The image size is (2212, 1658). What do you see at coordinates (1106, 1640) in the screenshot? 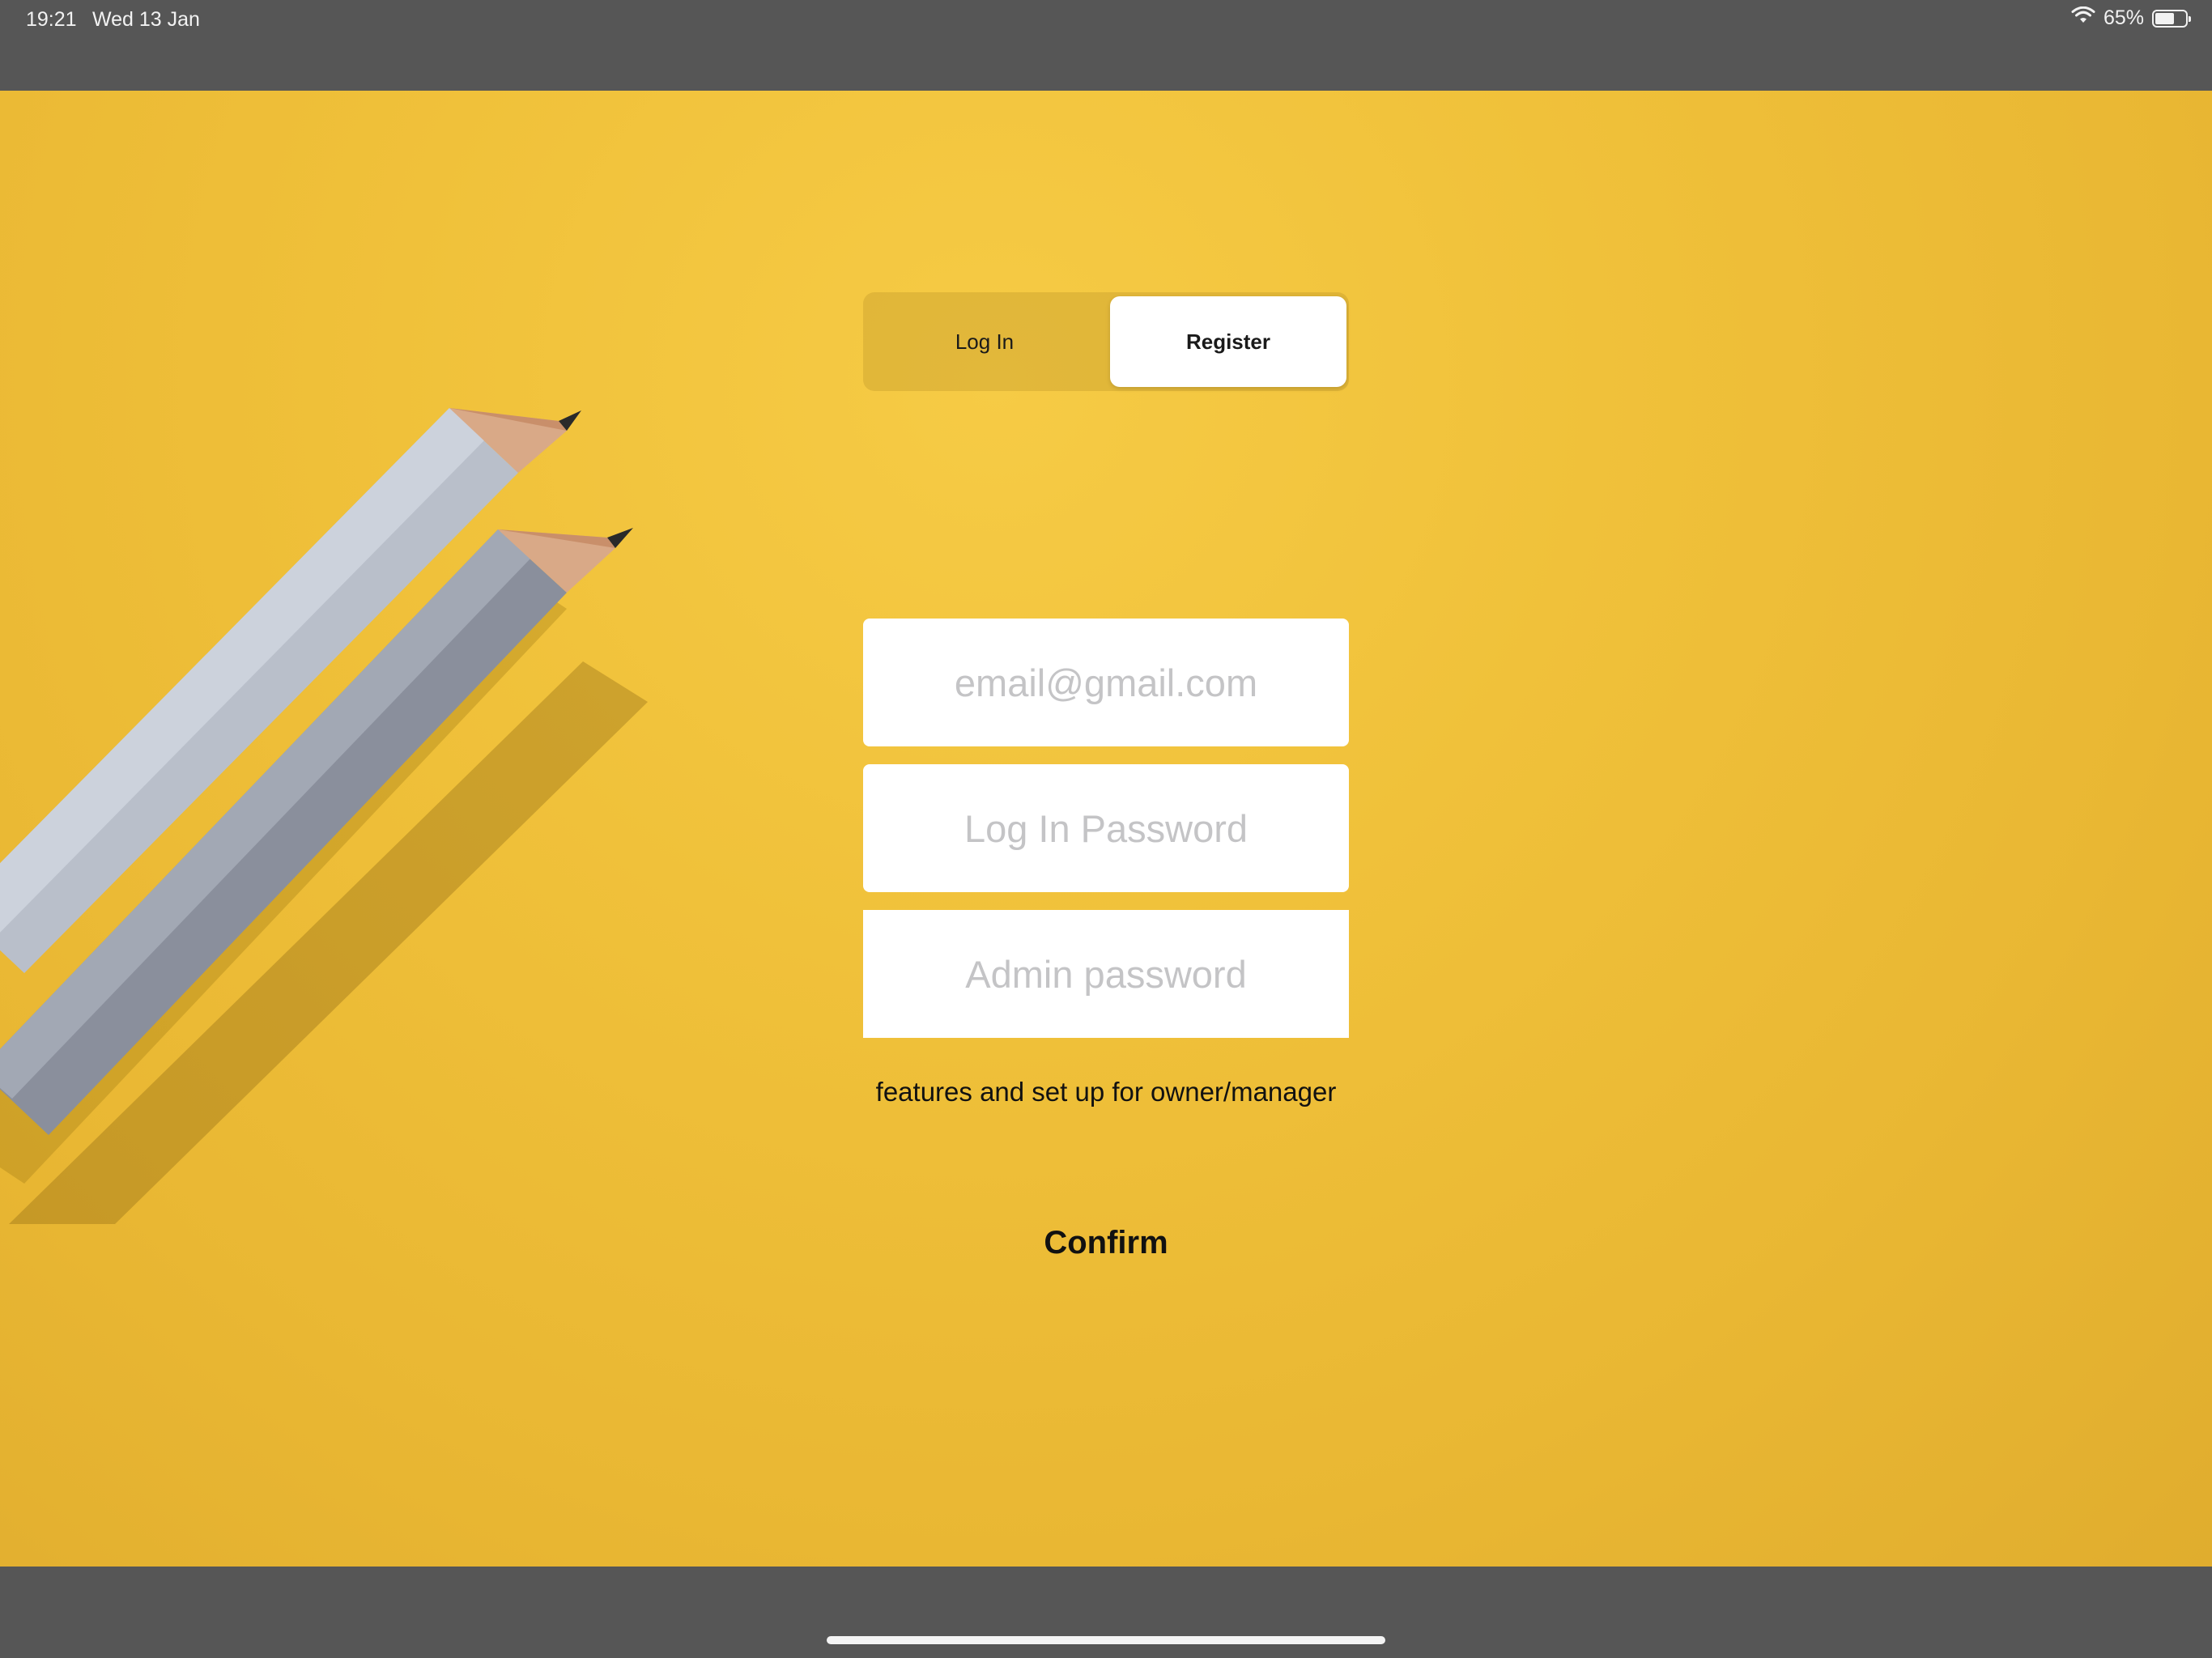
I see `home-indicator` at bounding box center [1106, 1640].